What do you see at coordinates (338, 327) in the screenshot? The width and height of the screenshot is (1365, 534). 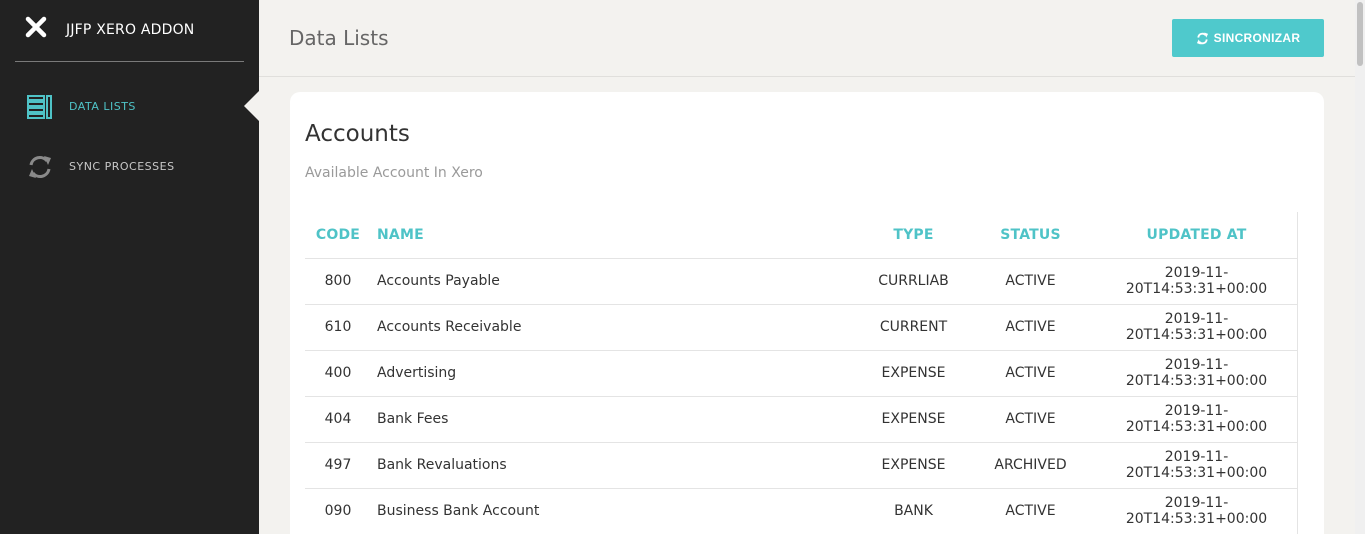 I see `cell-code: 610` at bounding box center [338, 327].